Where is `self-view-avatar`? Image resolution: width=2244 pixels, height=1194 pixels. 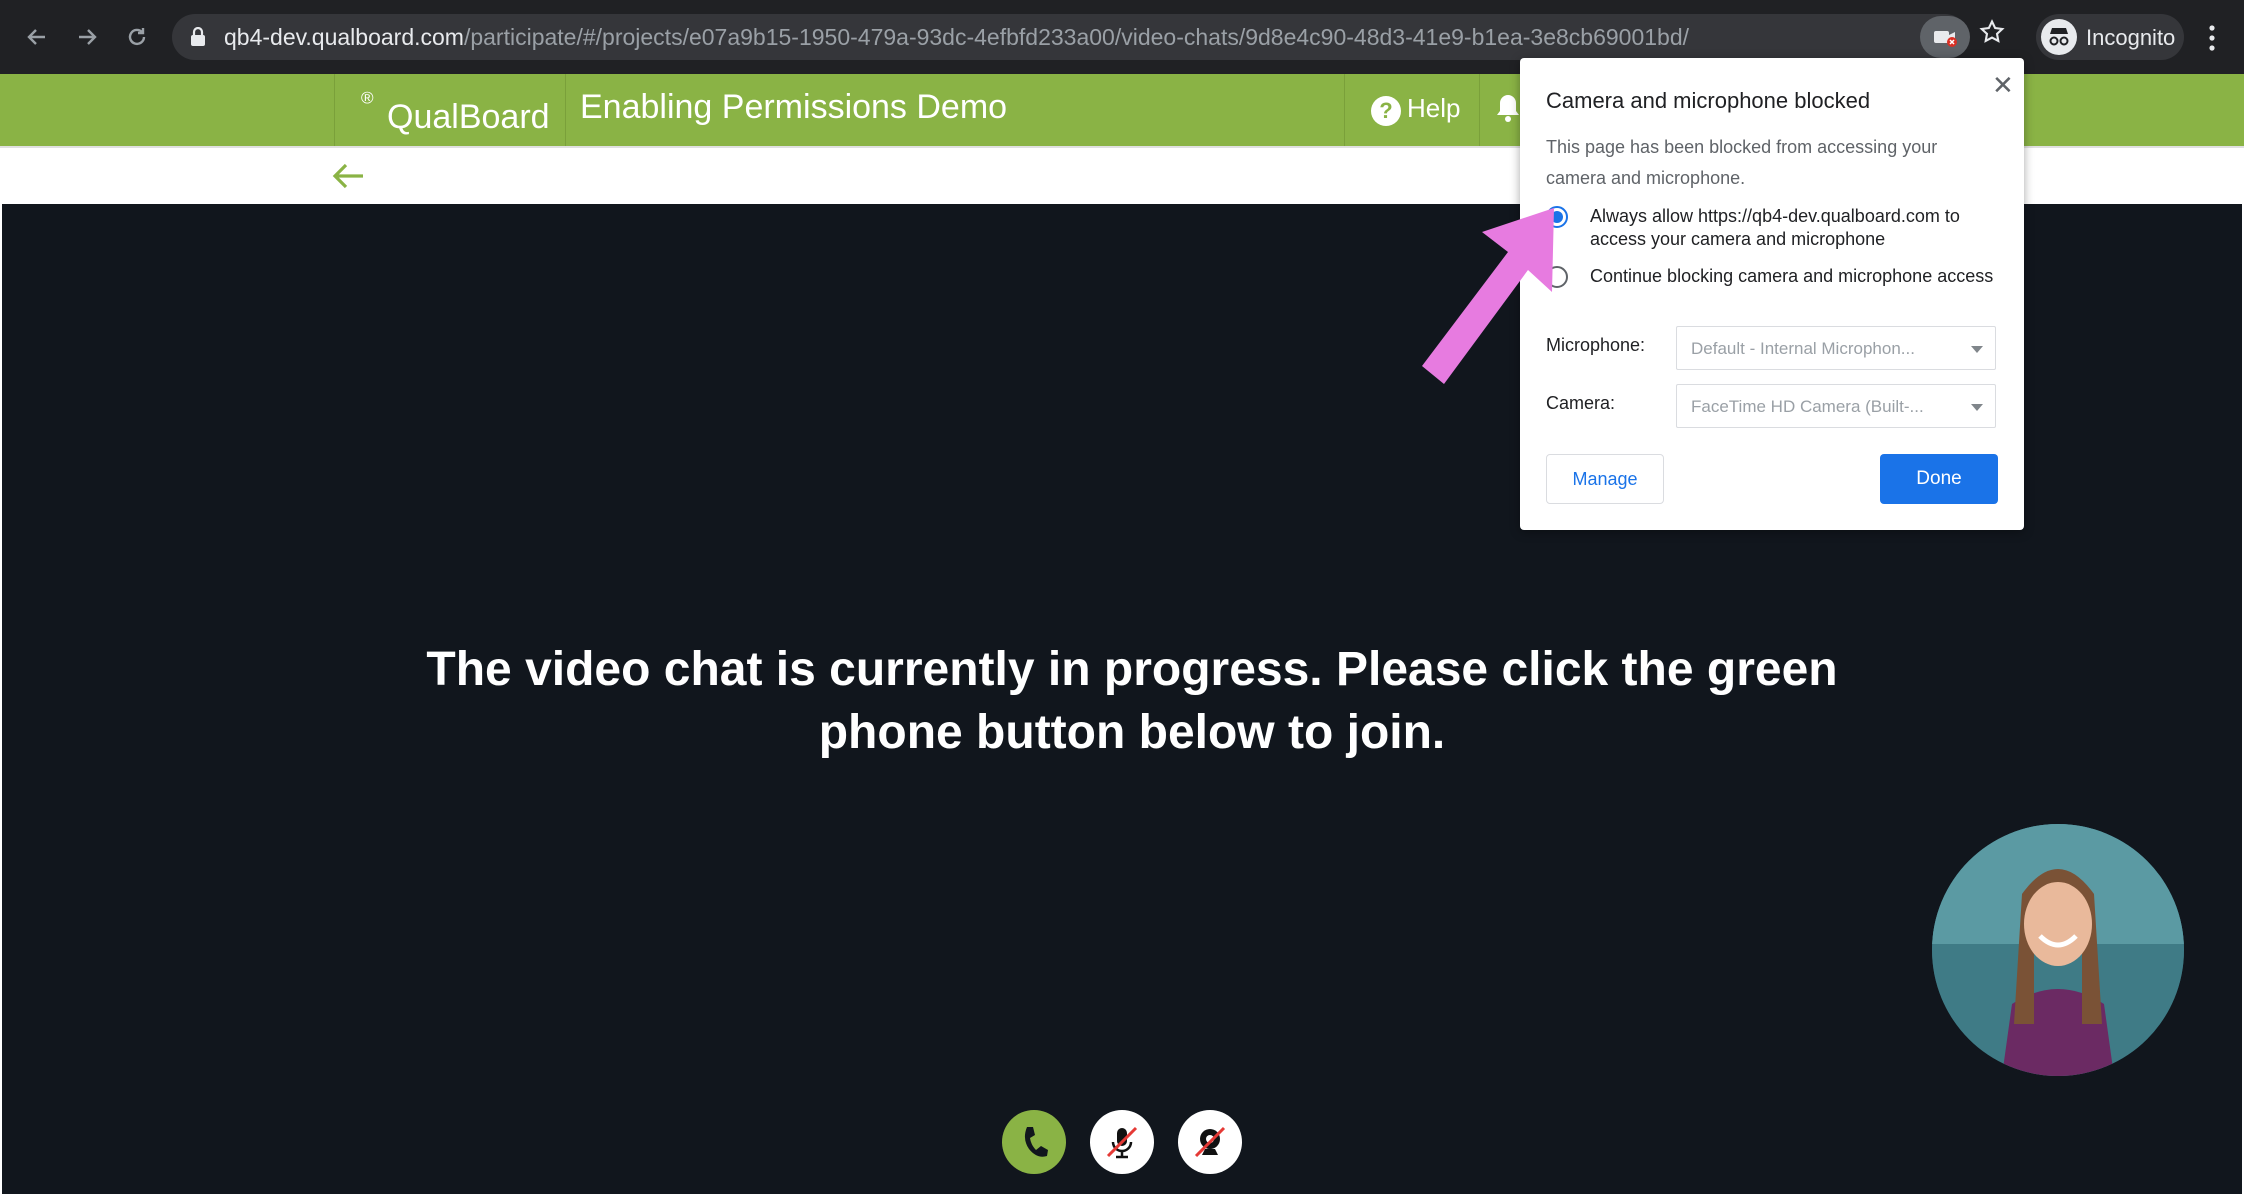 self-view-avatar is located at coordinates (2058, 950).